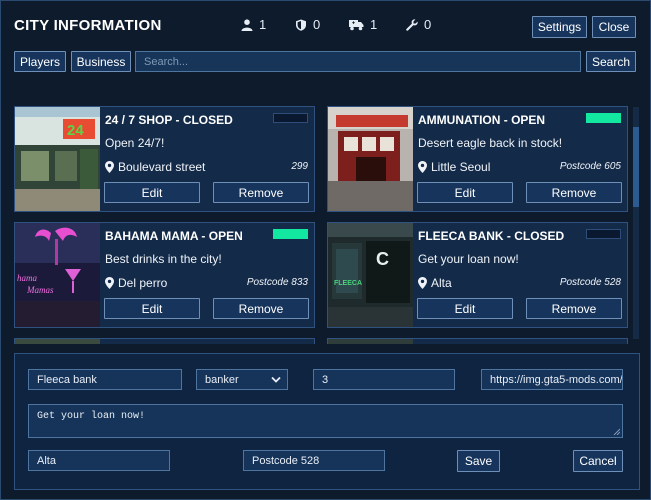 The width and height of the screenshot is (651, 500). I want to click on police-count: 0, so click(307, 24).